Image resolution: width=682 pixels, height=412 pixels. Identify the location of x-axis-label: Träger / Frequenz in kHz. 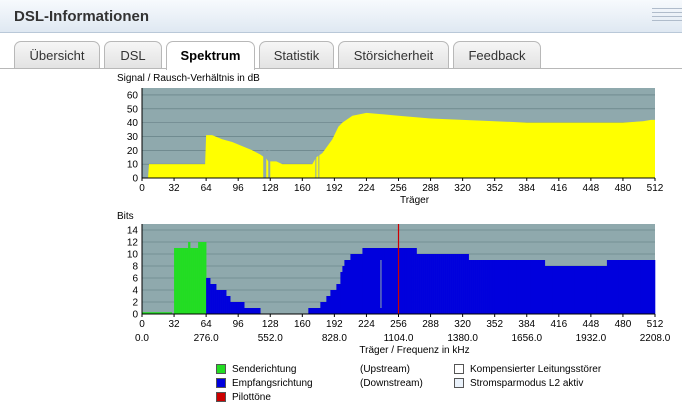
(414, 350).